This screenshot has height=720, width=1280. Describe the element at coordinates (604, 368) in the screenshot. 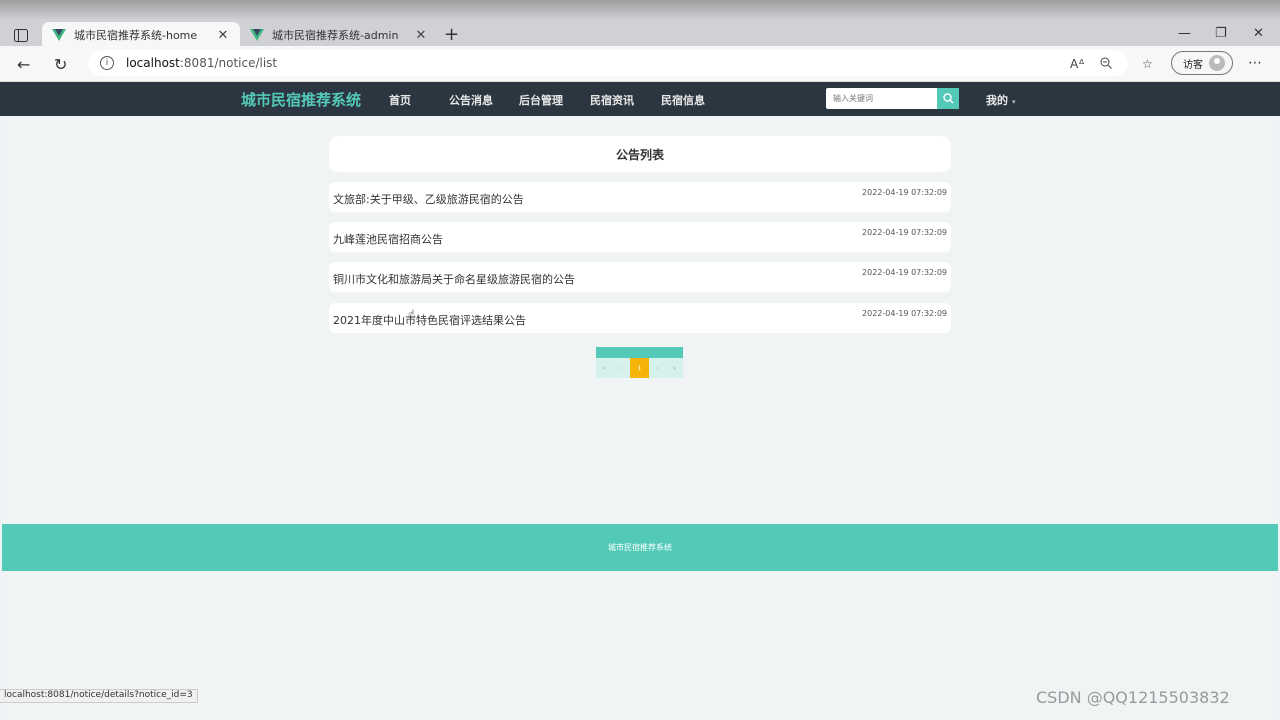

I see `first-page-button: «` at that location.